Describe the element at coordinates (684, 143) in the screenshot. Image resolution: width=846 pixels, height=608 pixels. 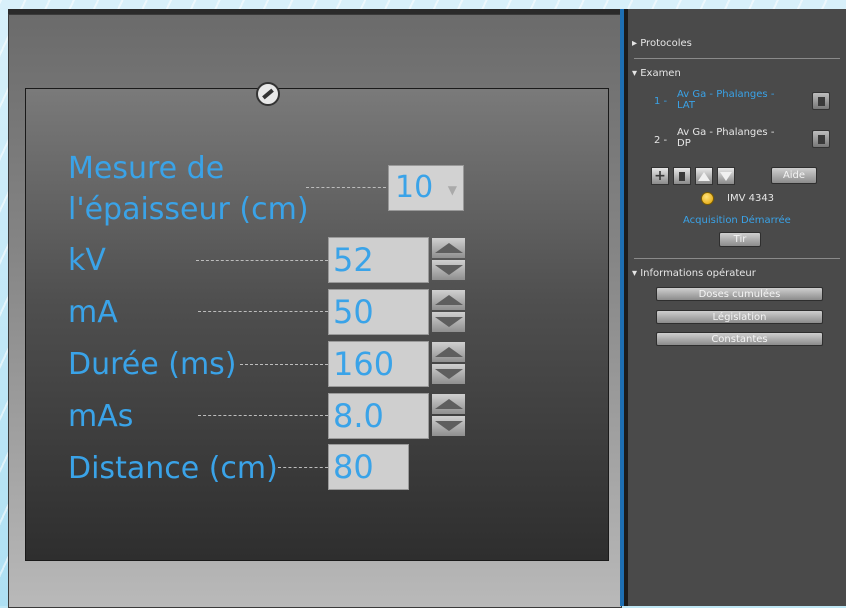
I see `exam-item-2-line2: DP` at that location.